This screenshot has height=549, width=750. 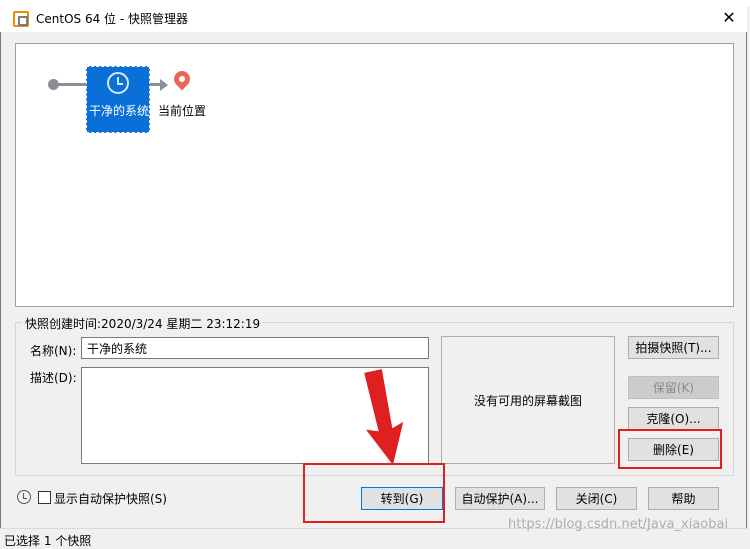 What do you see at coordinates (255, 348) in the screenshot?
I see `name-field: 干净的系统` at bounding box center [255, 348].